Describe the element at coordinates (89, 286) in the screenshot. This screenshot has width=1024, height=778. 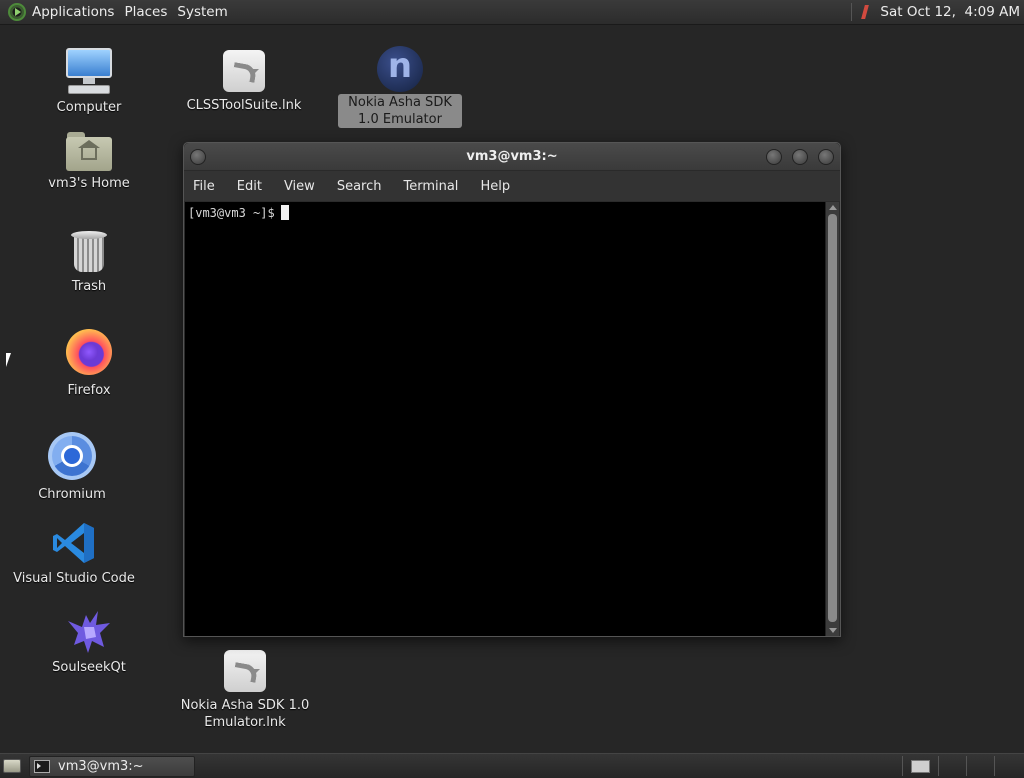
I see `desktop-icon-label: Trash` at that location.